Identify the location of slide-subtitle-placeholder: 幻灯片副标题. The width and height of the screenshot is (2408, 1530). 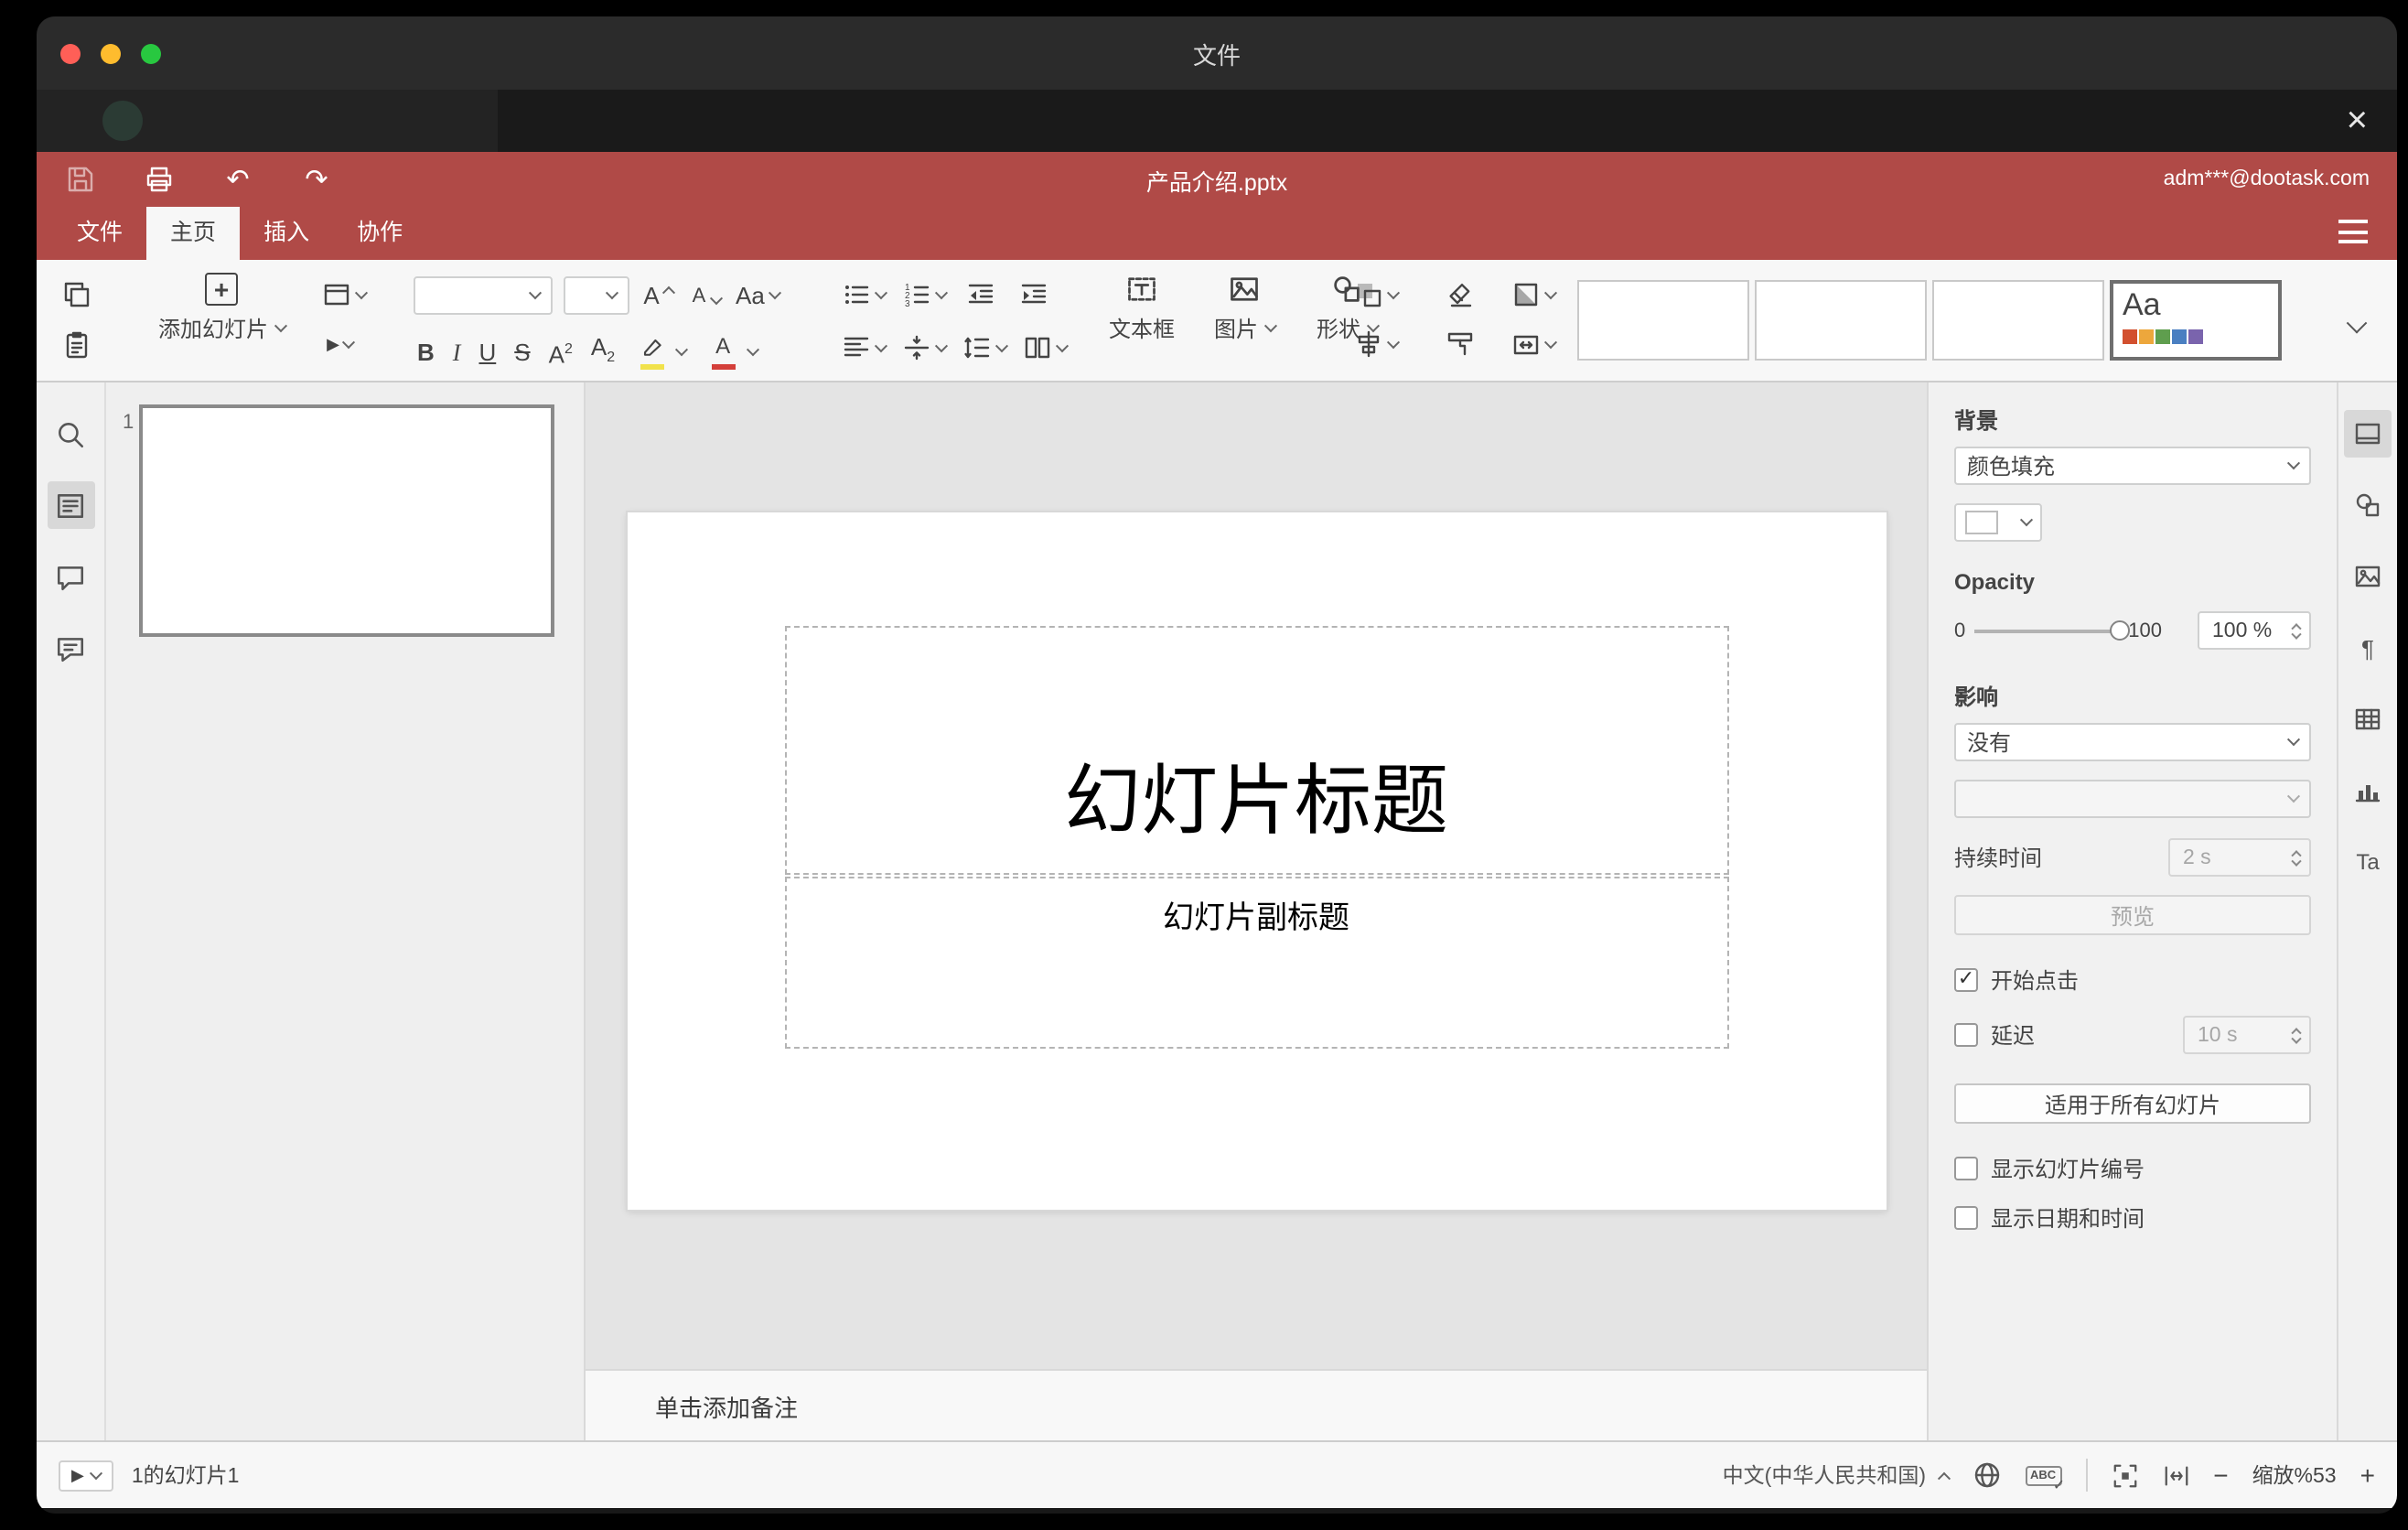
(1256, 963).